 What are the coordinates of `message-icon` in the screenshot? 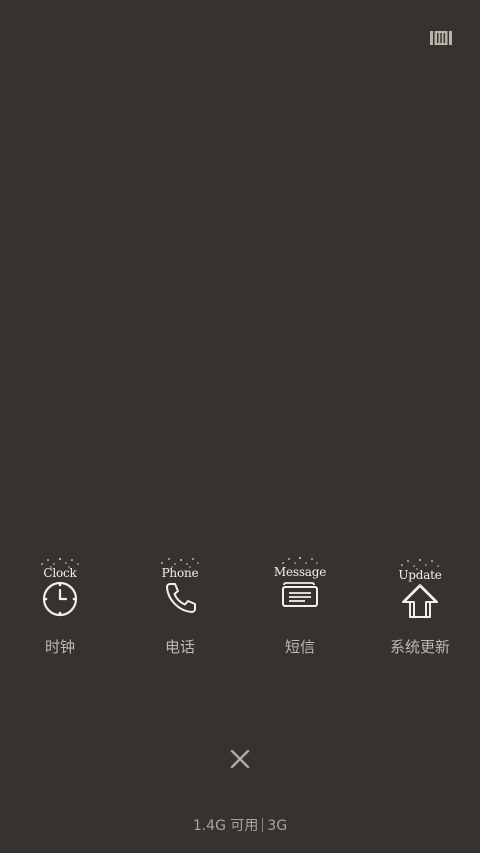 It's located at (300, 594).